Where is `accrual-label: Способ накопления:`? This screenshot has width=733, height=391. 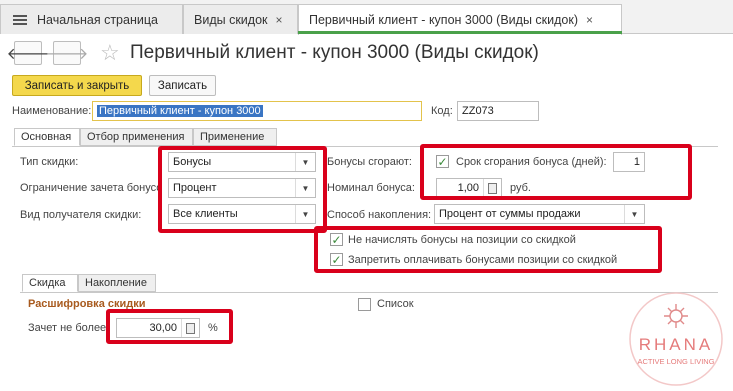
accrual-label: Способ накопления: is located at coordinates (379, 215).